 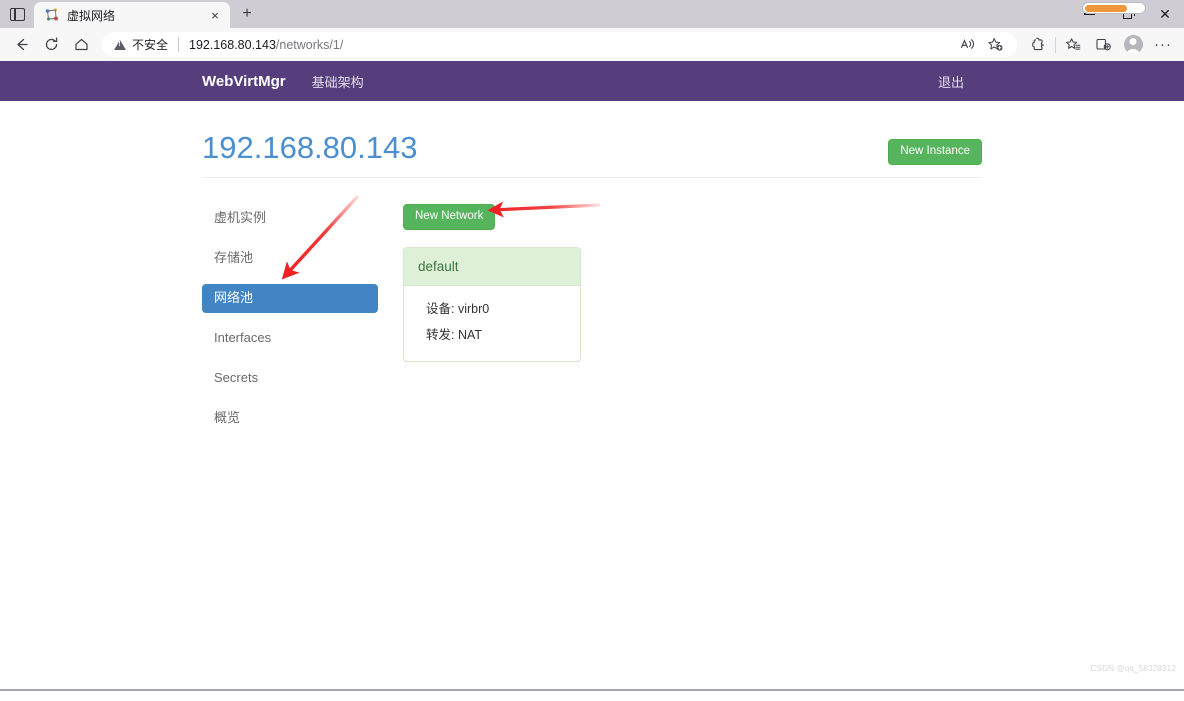 I want to click on logout-link: 退出, so click(x=960, y=81).